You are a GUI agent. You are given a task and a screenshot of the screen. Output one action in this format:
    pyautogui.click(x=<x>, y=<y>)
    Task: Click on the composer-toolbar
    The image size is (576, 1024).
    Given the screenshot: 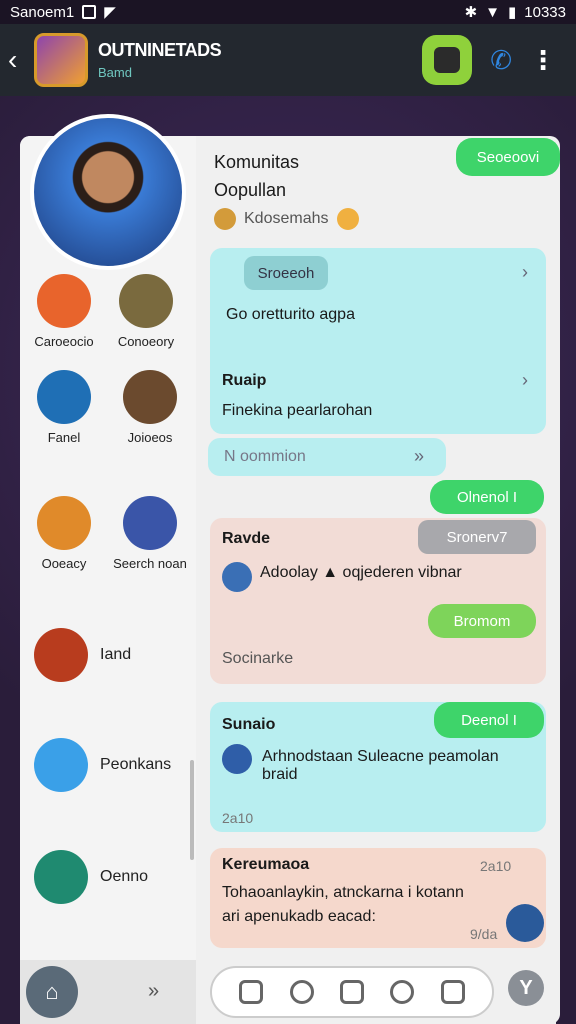 What is the action you would take?
    pyautogui.click(x=352, y=992)
    